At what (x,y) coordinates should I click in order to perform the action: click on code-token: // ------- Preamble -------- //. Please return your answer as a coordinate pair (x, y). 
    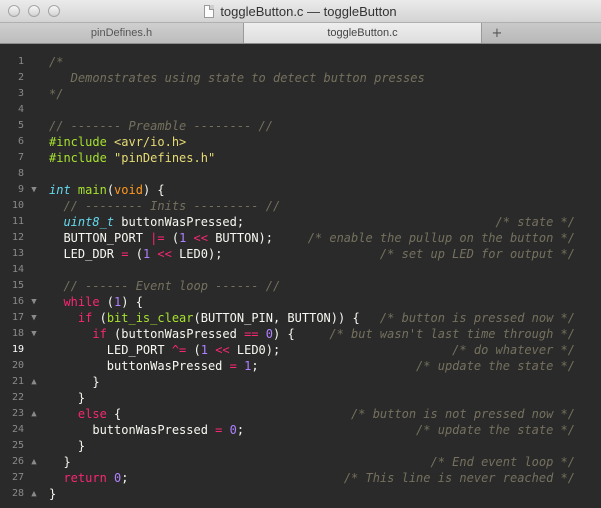
    Looking at the image, I should click on (161, 126).